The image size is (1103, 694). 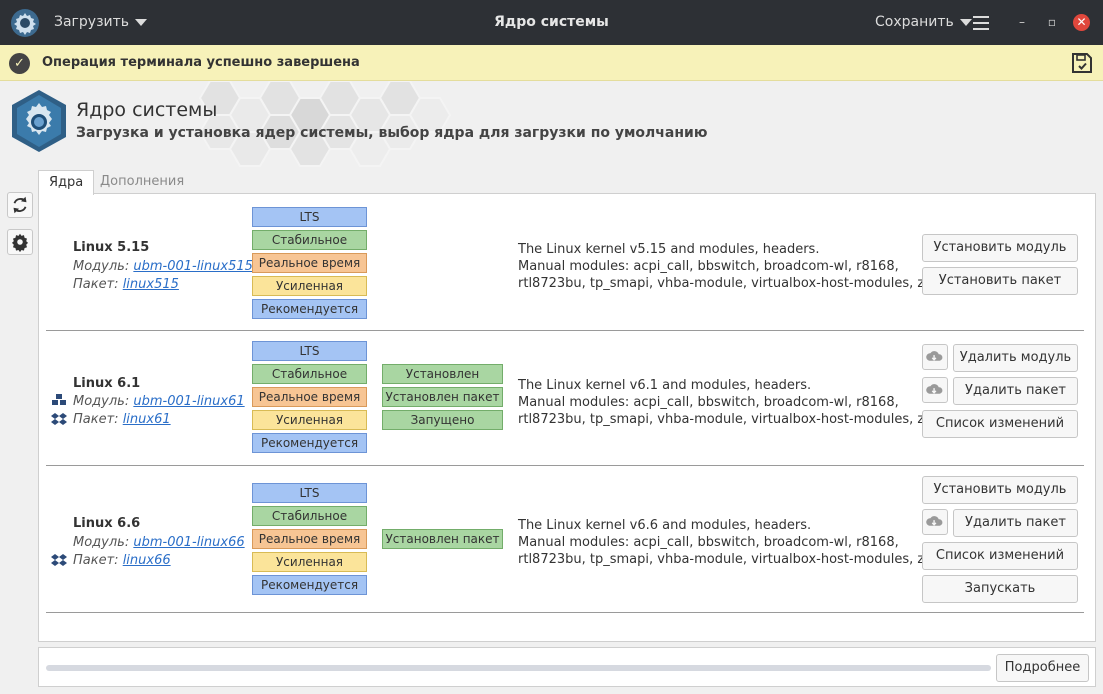 What do you see at coordinates (25, 23) in the screenshot?
I see `app-gear-icon` at bounding box center [25, 23].